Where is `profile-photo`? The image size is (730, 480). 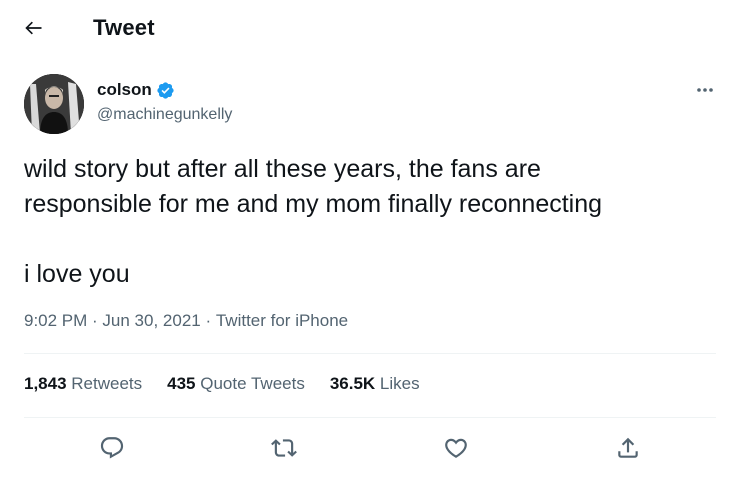
profile-photo is located at coordinates (54, 104).